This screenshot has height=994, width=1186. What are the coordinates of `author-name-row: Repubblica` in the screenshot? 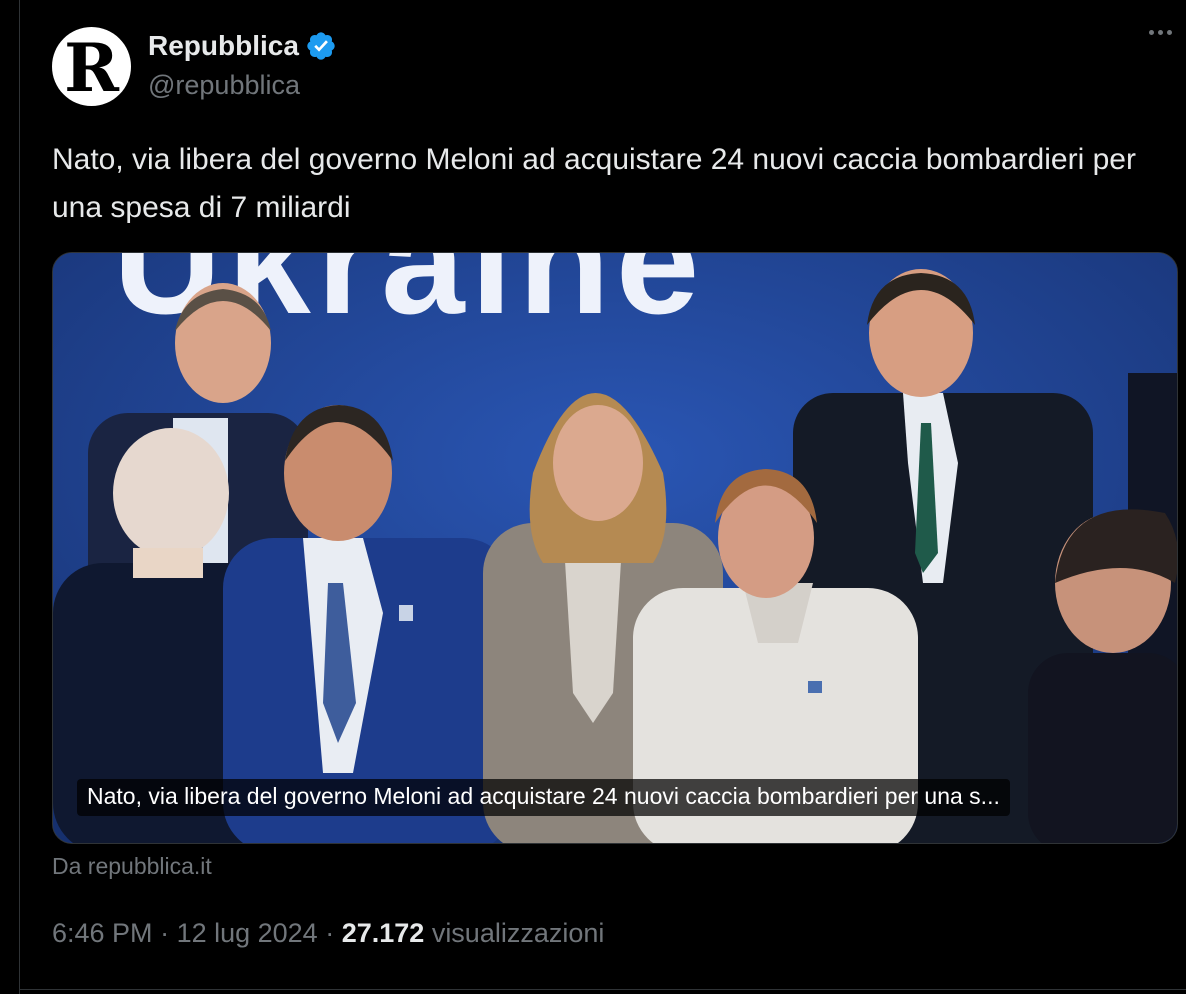 It's located at (242, 46).